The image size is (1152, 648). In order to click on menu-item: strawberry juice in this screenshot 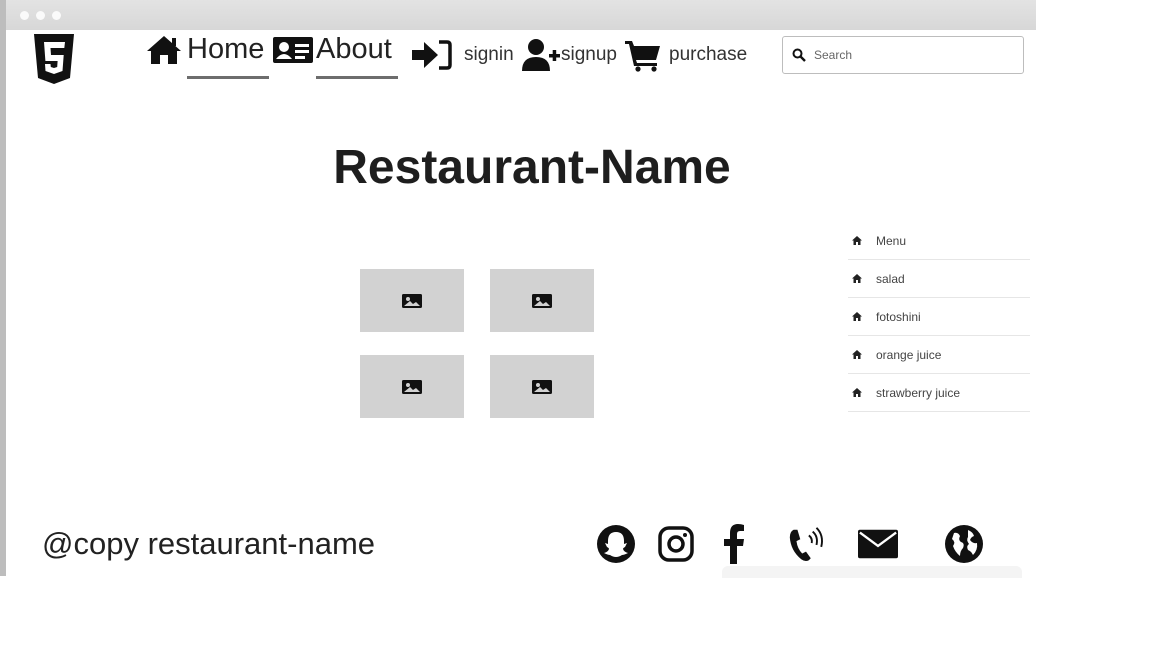, I will do `click(939, 393)`.